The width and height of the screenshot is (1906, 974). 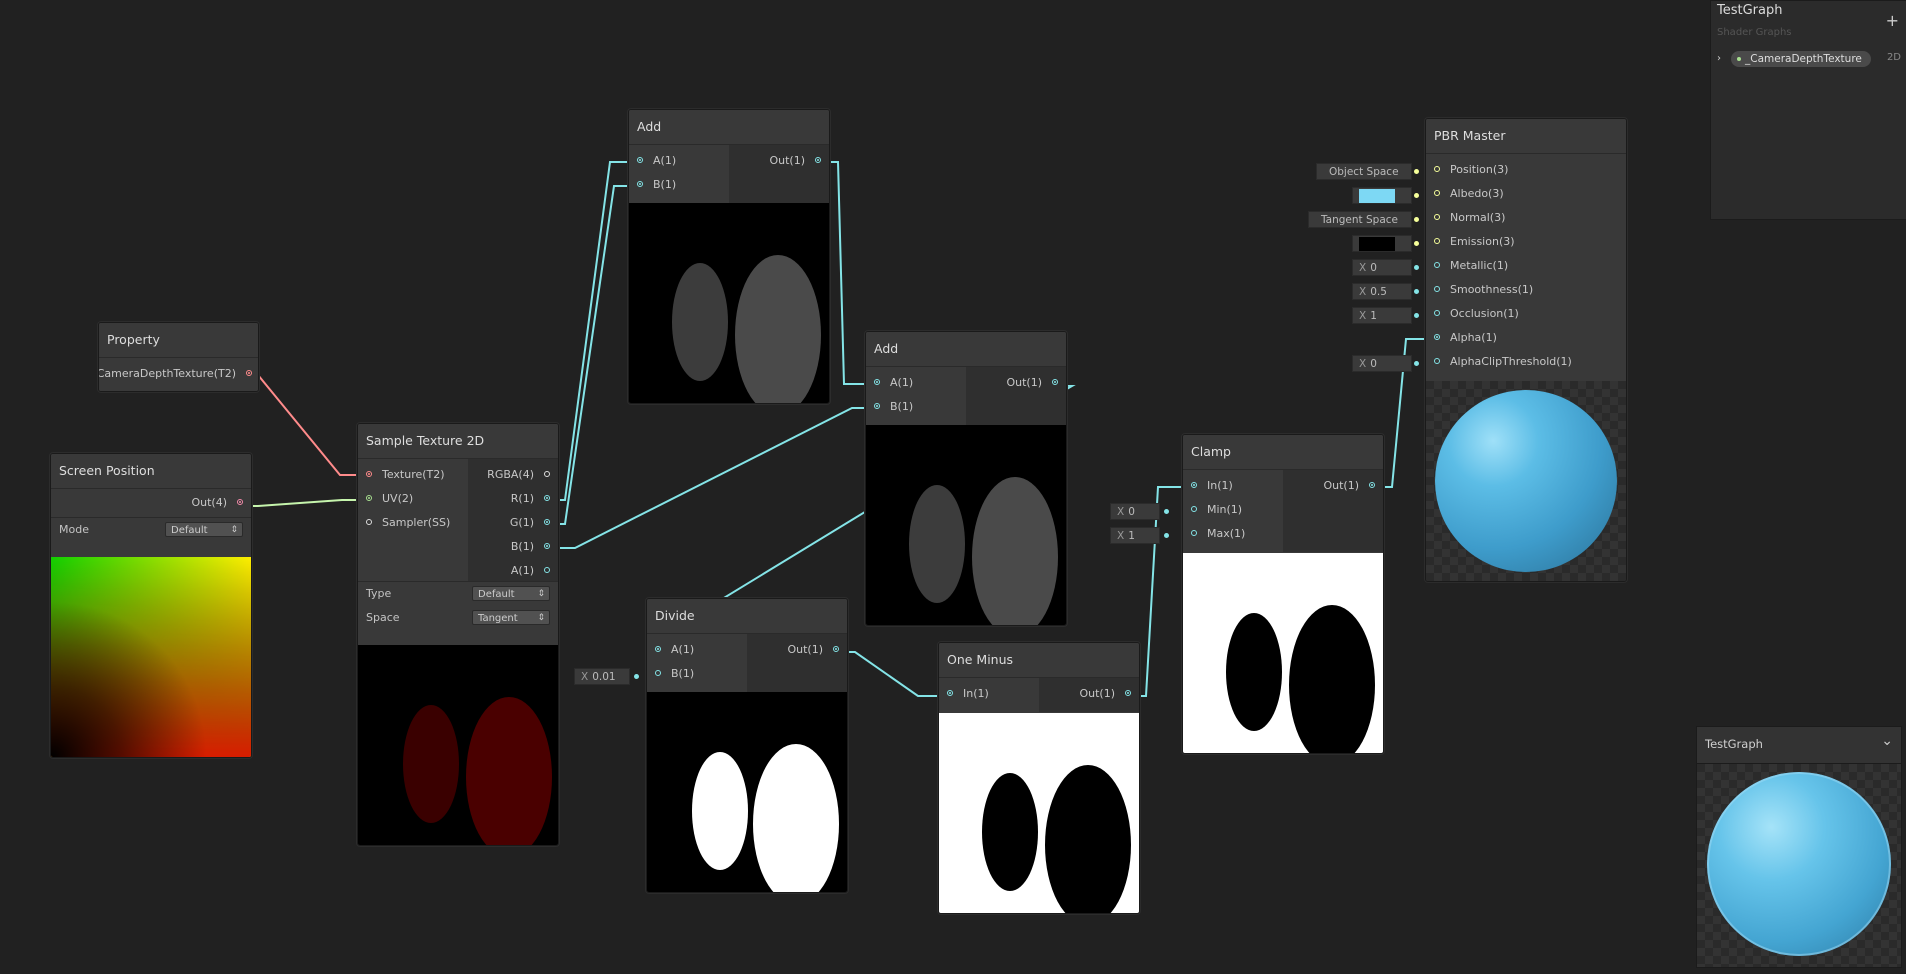 I want to click on input-port-occlusion: Occlusion(1), so click(x=1526, y=314).